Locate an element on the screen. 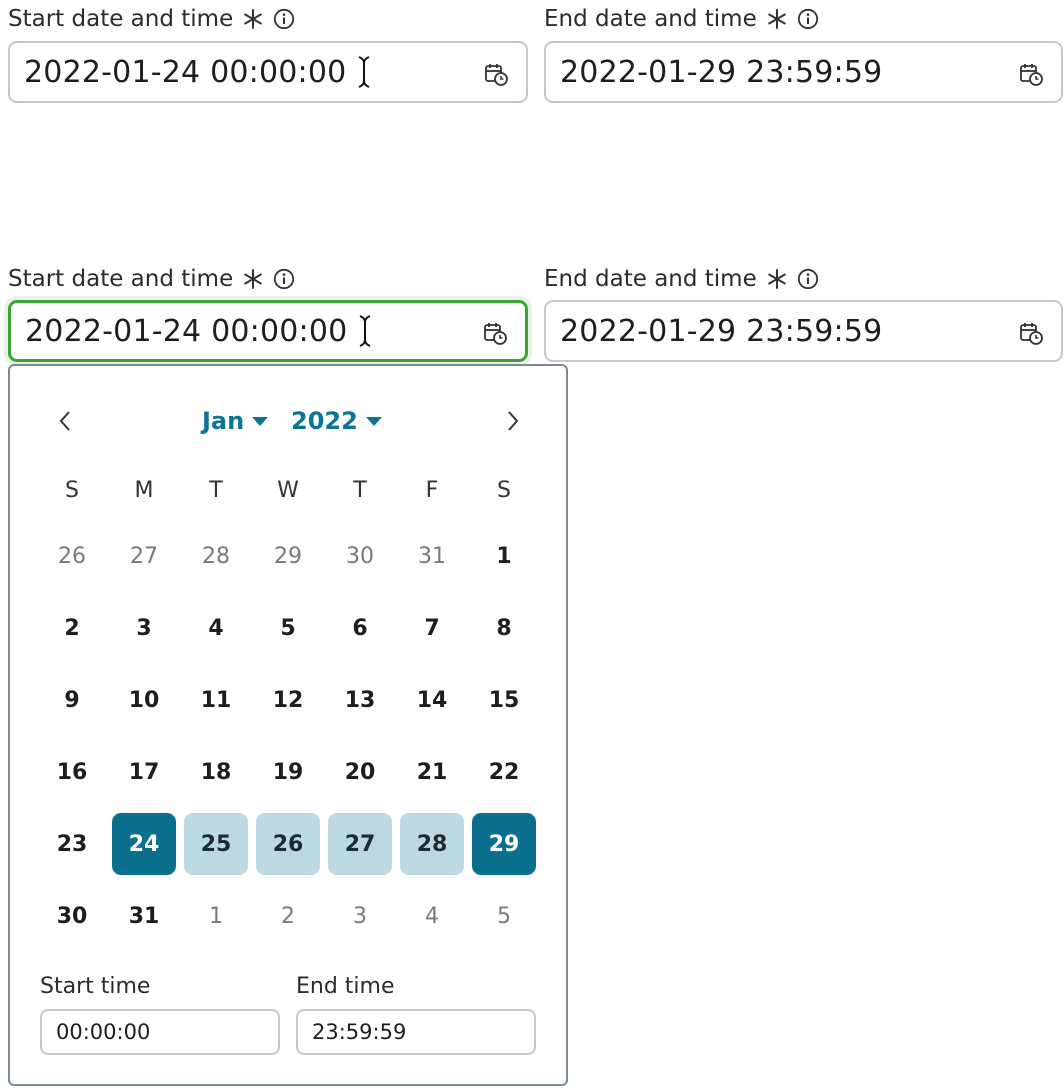 The width and height of the screenshot is (1064, 1088). chevron-right-icon is located at coordinates (513, 421).